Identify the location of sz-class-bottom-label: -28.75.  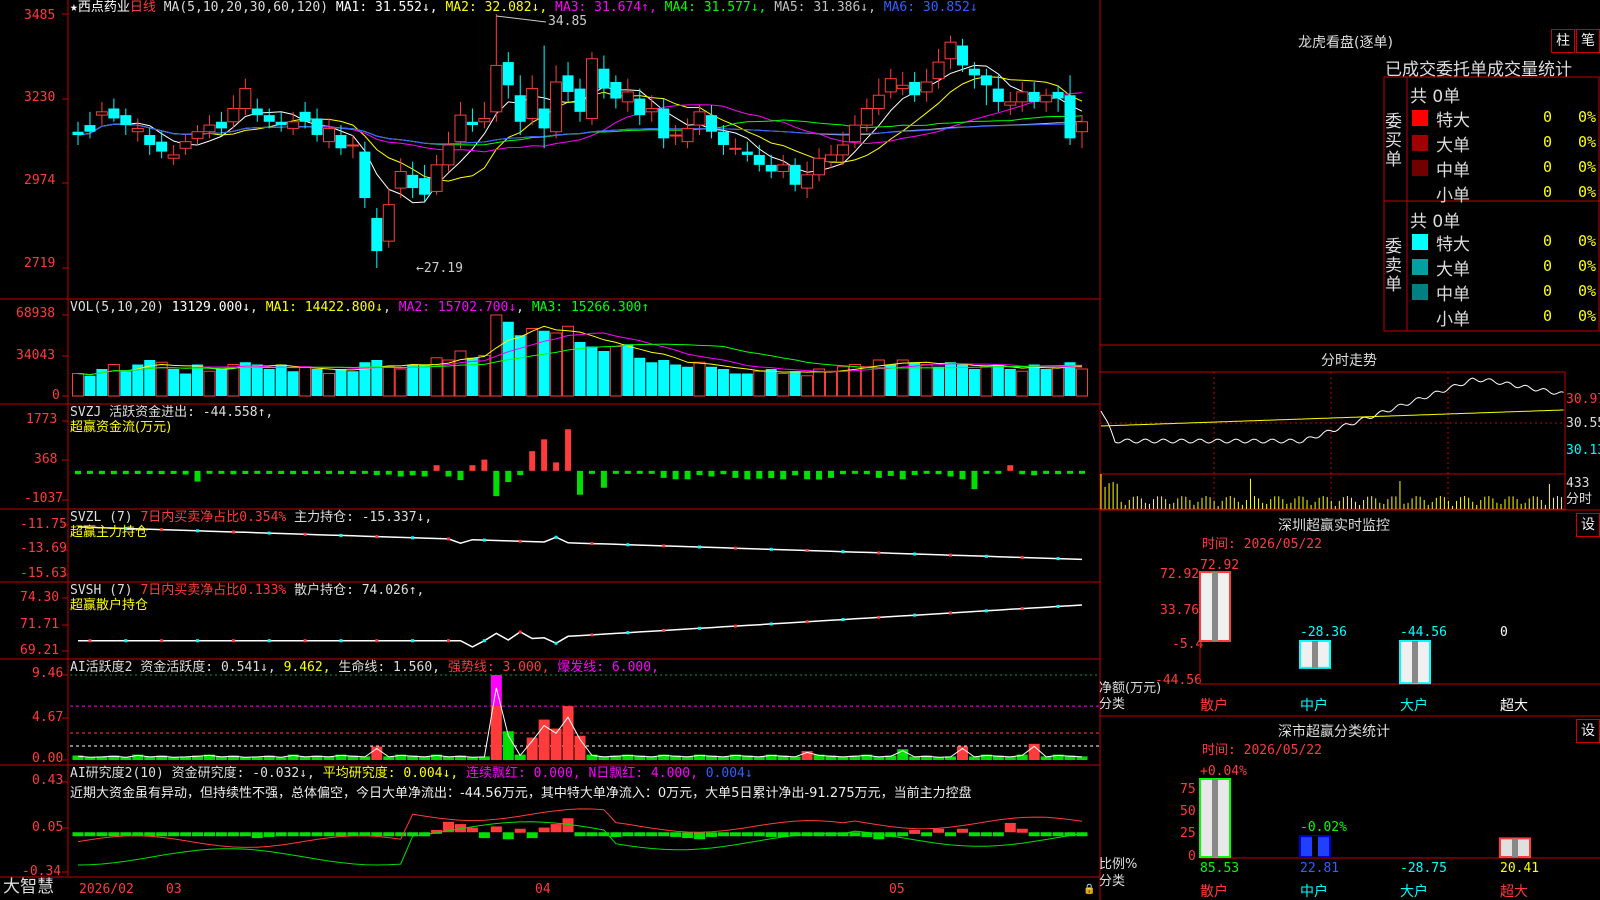
(1423, 868).